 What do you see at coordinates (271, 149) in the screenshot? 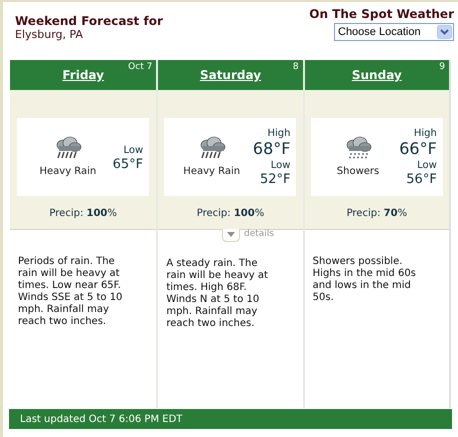
I see `high-temperature: 68°F` at bounding box center [271, 149].